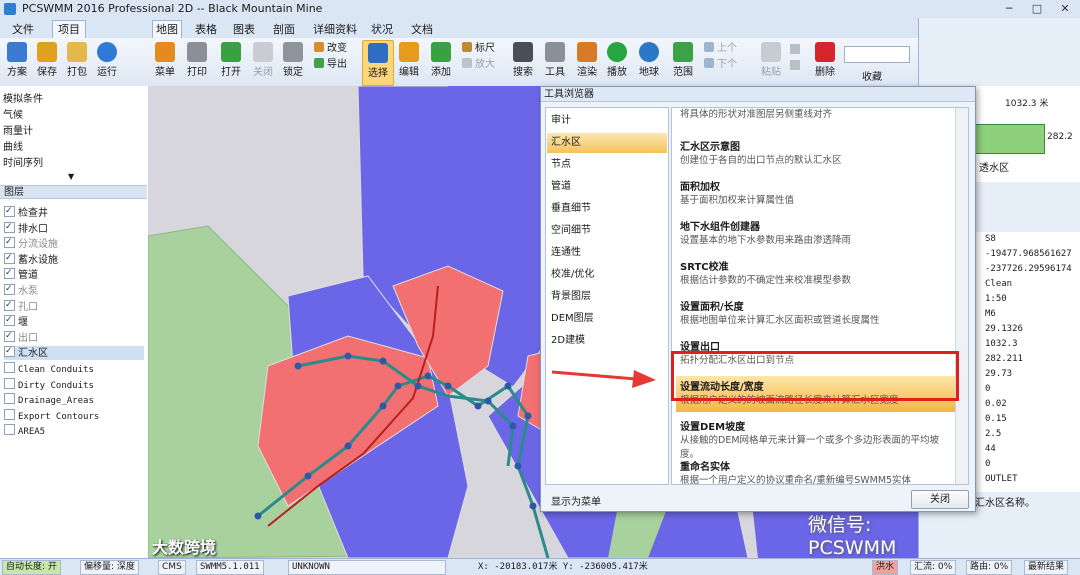  What do you see at coordinates (990, 449) in the screenshot?
I see `property-value: 44` at bounding box center [990, 449].